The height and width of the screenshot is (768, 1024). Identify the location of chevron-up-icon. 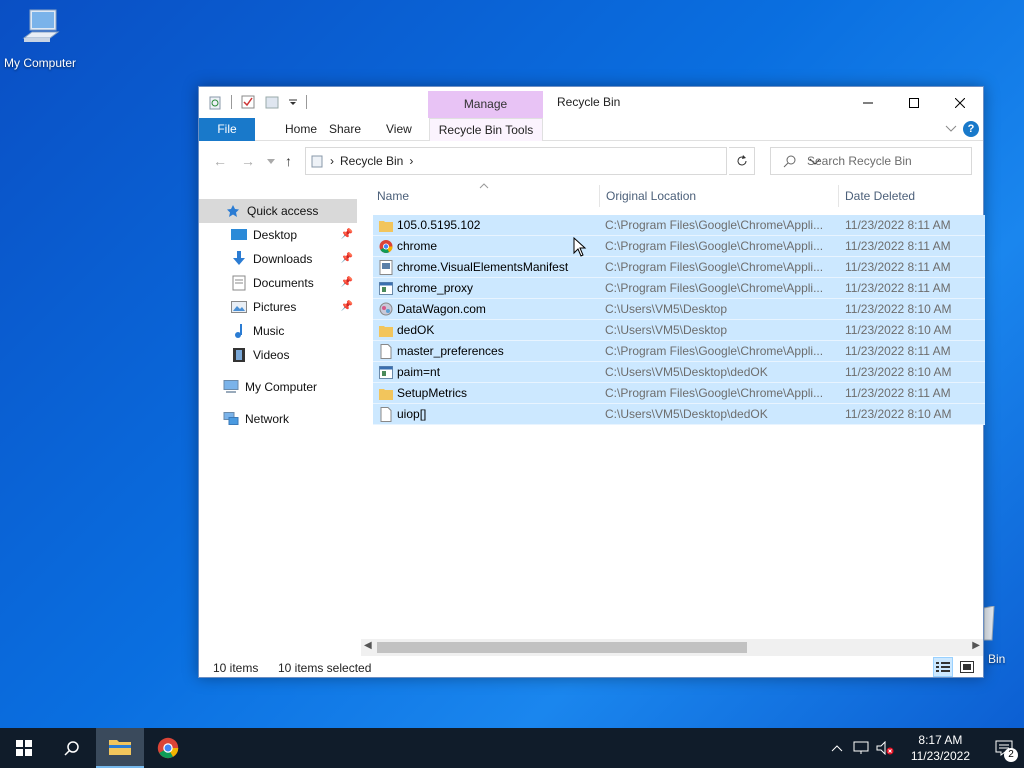
(837, 748).